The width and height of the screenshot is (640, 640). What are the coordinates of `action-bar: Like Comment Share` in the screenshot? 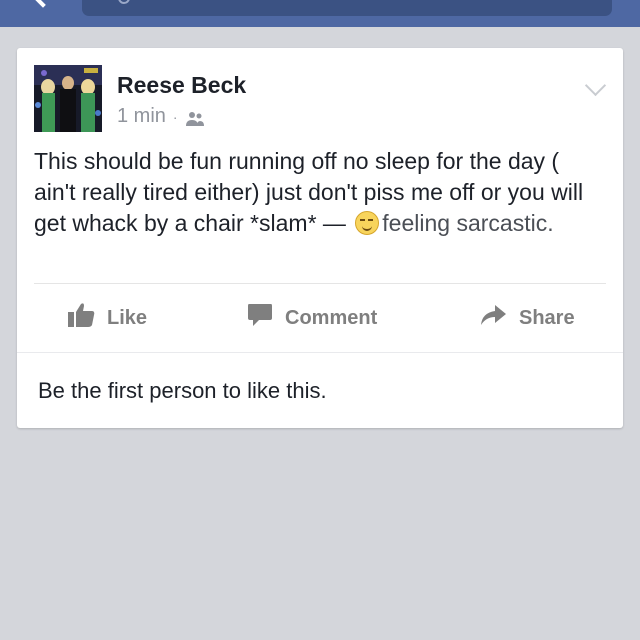 It's located at (320, 318).